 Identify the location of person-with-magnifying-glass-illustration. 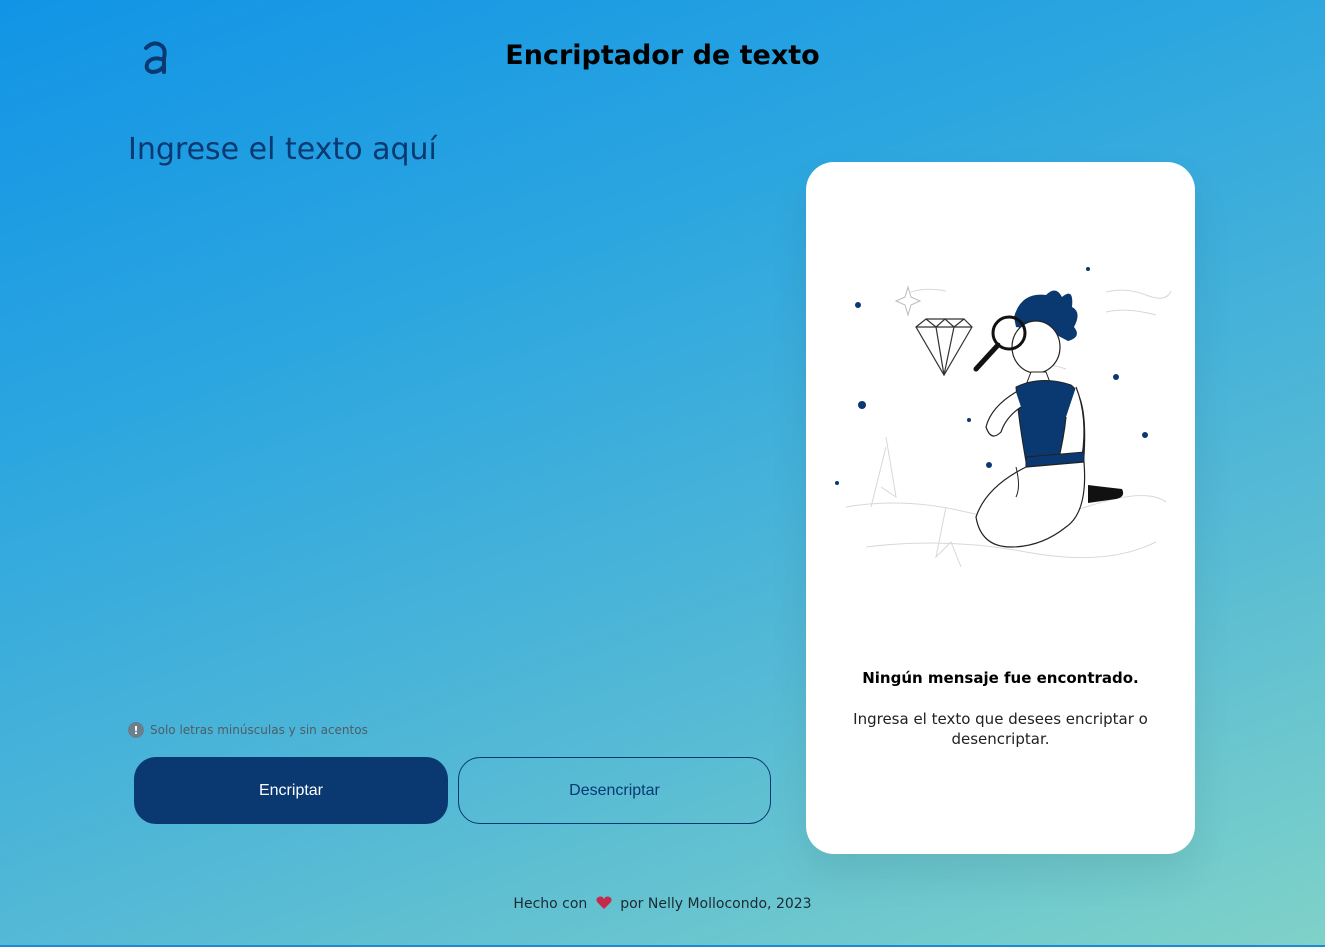
(1001, 422).